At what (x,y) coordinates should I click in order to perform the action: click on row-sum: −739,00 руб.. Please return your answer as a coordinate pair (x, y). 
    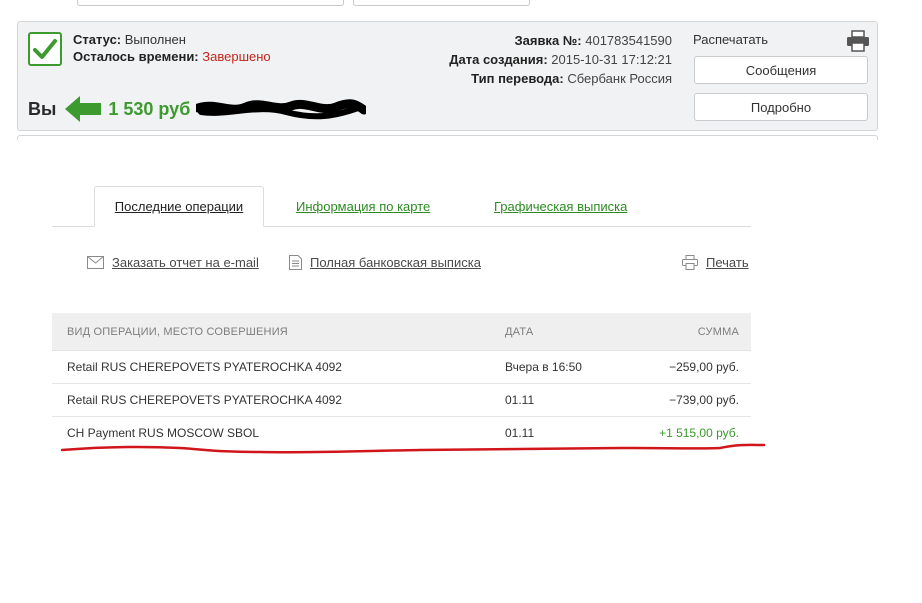
    Looking at the image, I should click on (704, 400).